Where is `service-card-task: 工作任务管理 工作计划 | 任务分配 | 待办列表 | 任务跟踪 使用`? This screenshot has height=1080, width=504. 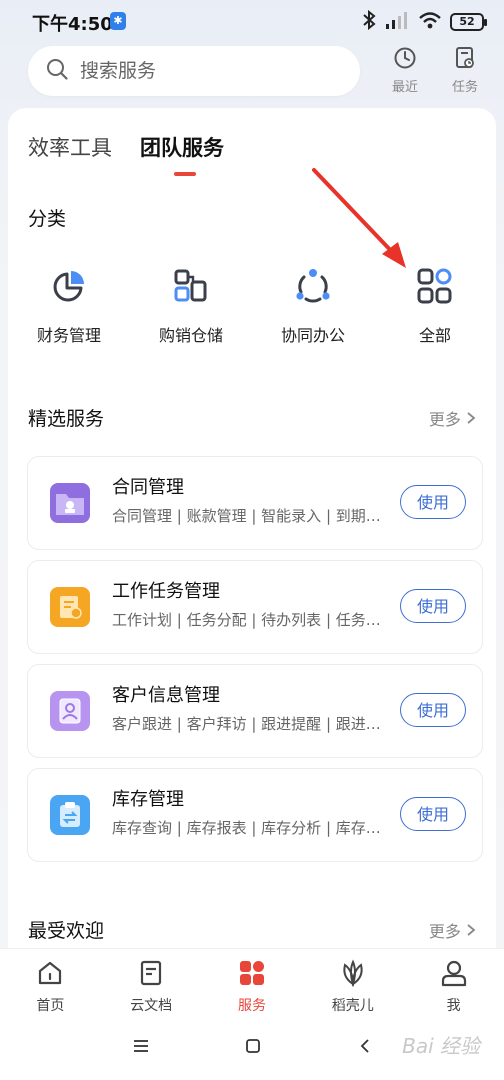
service-card-task: 工作任务管理 工作计划 | 任务分配 | 待办列表 | 任务跟踪 使用 is located at coordinates (255, 607).